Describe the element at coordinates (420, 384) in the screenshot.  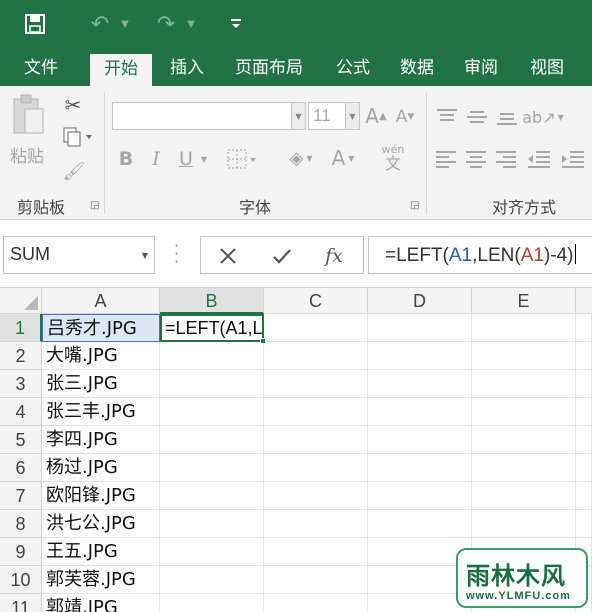
I see `cell-d3` at that location.